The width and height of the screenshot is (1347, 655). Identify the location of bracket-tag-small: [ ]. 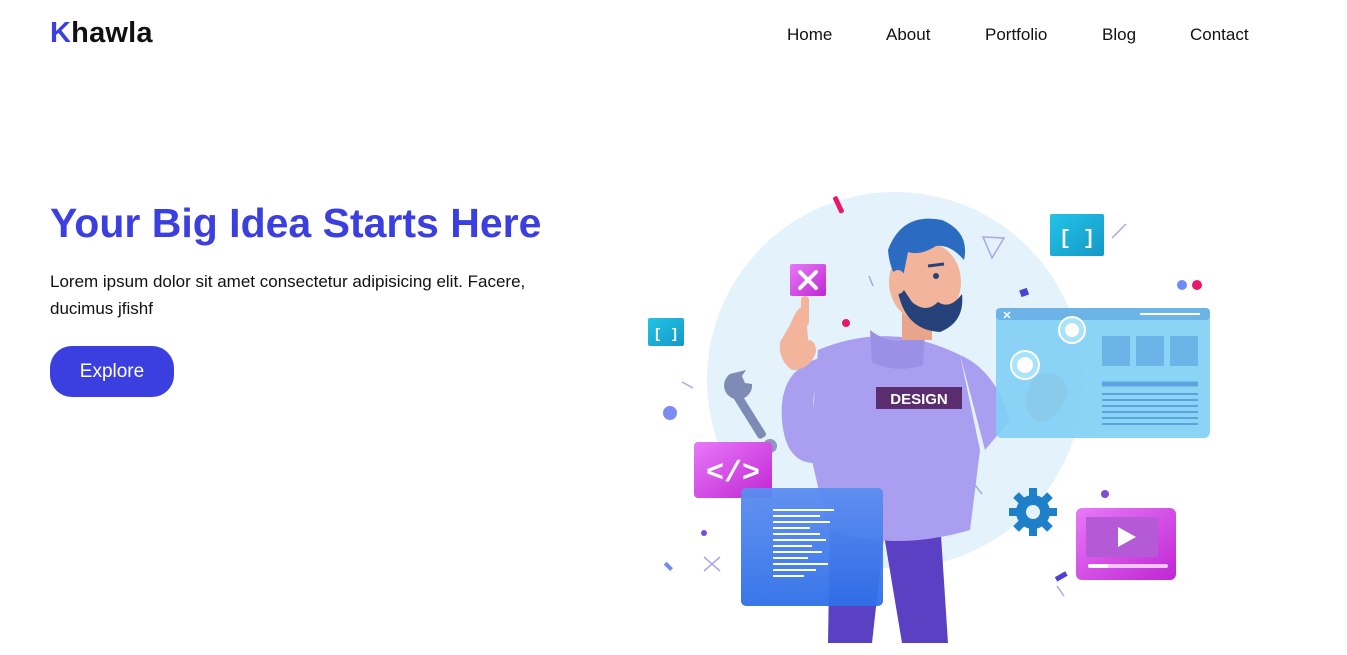
(666, 332).